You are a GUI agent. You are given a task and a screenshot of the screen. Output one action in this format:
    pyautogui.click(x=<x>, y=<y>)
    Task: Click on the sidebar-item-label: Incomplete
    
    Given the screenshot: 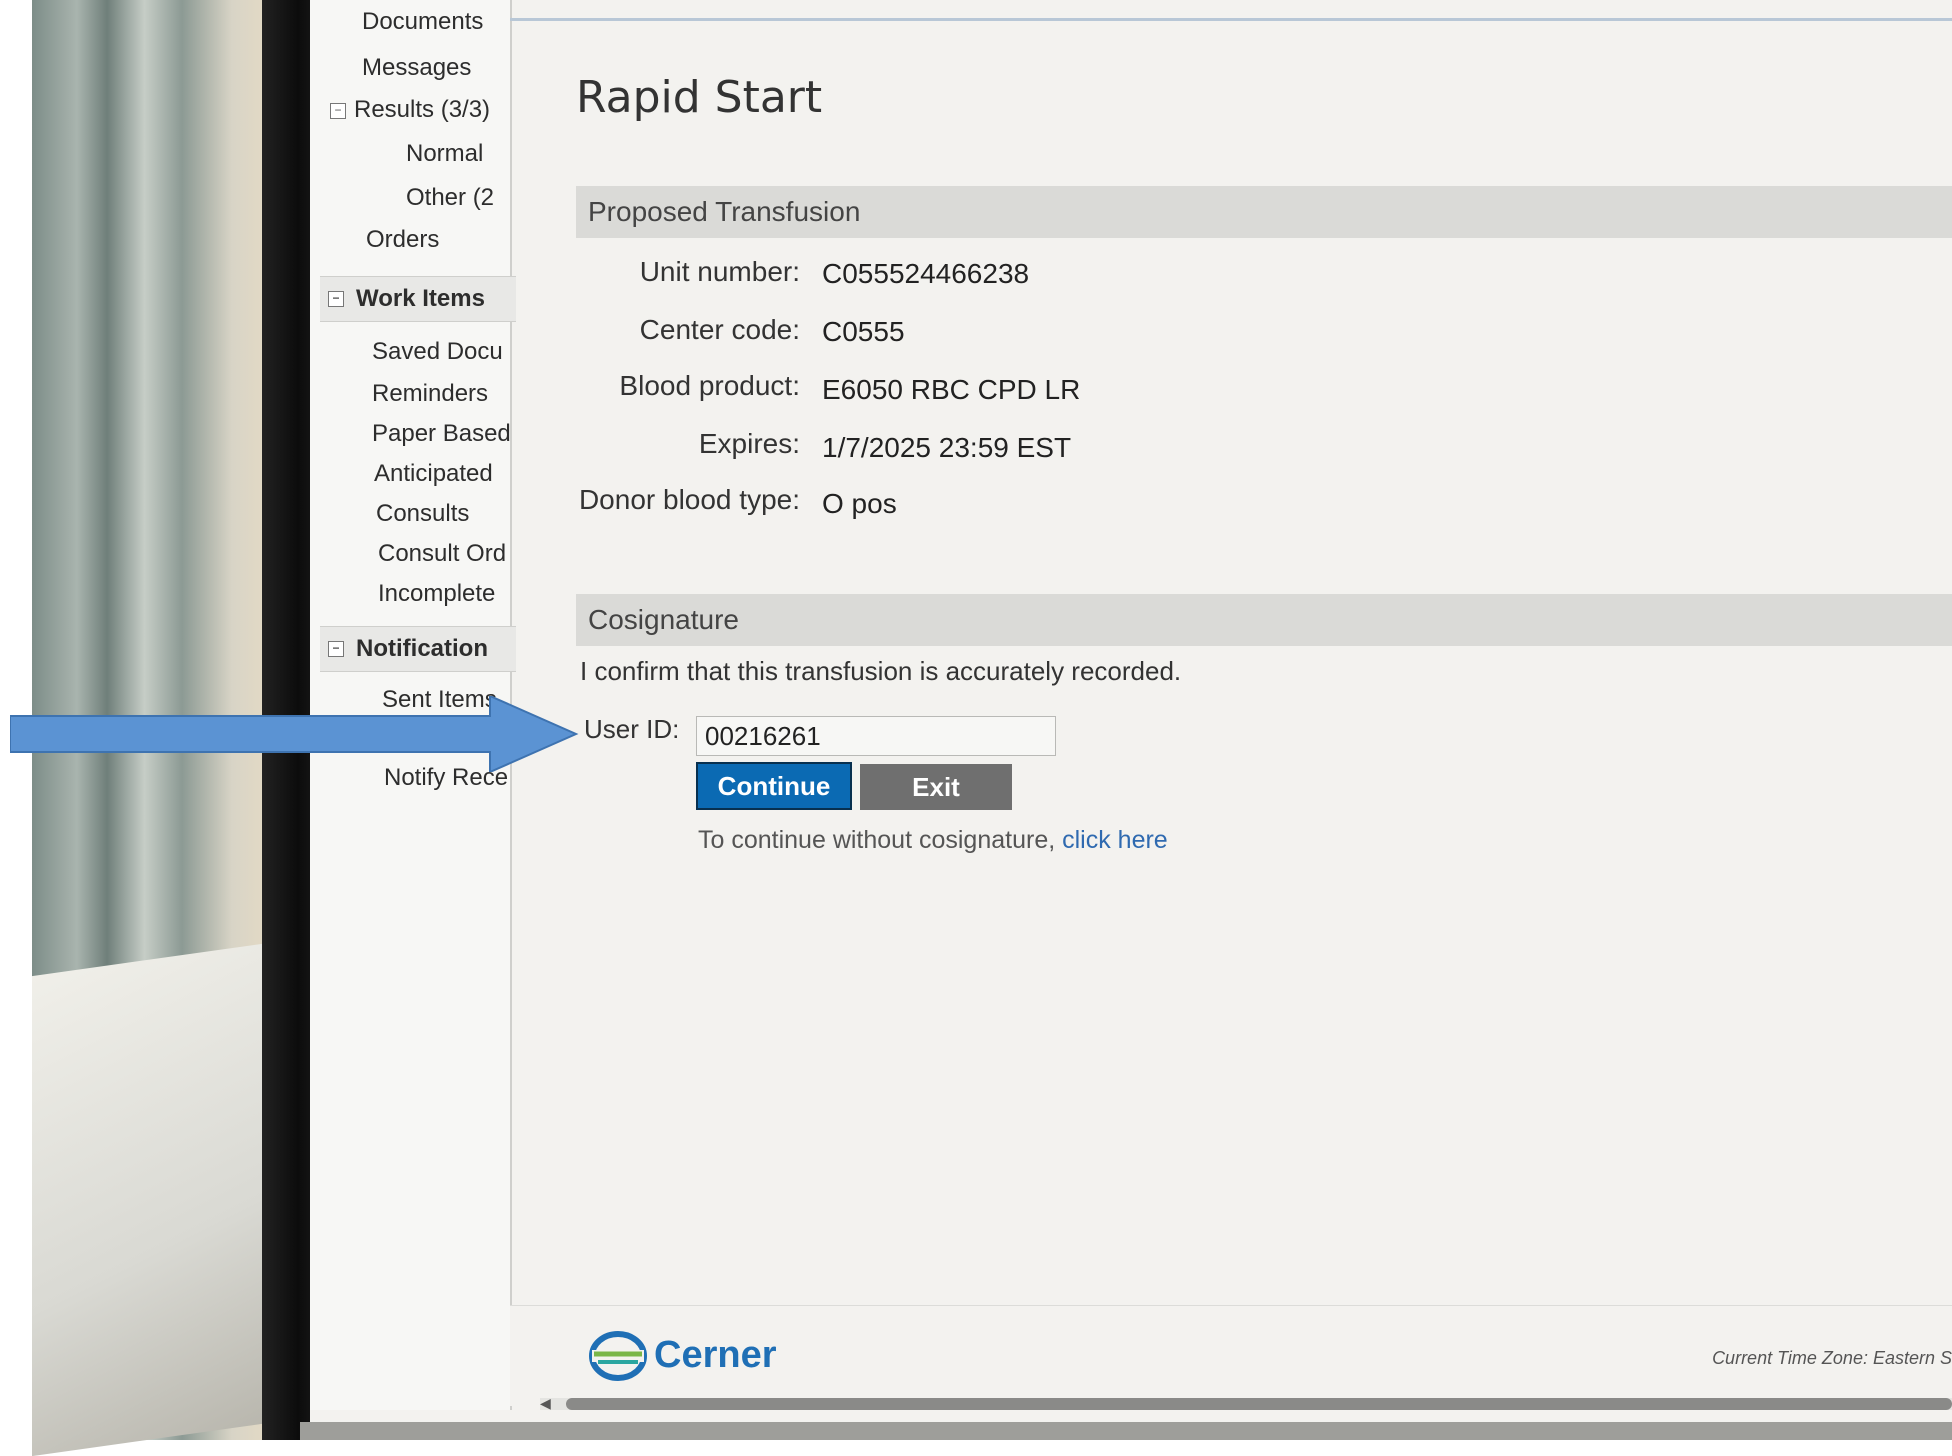 What is the action you would take?
    pyautogui.click(x=437, y=593)
    